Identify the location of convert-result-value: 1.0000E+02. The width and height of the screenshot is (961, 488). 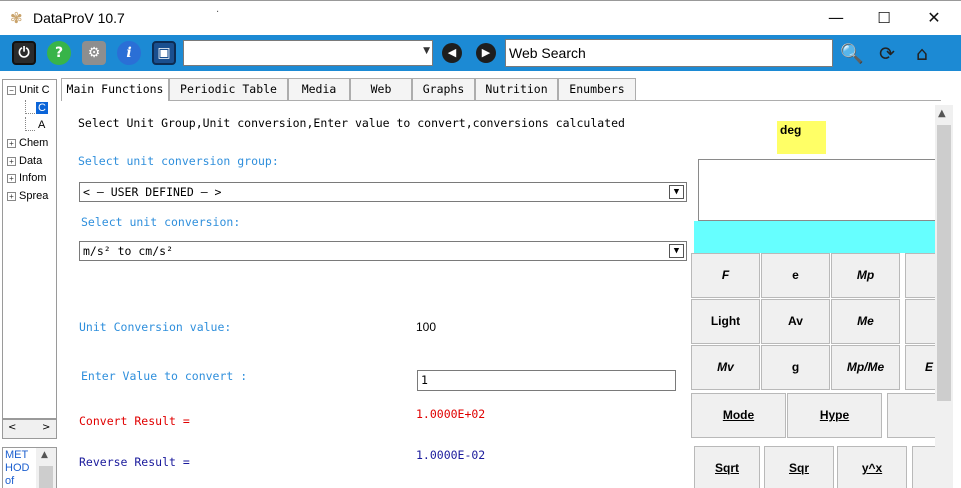
(451, 414).